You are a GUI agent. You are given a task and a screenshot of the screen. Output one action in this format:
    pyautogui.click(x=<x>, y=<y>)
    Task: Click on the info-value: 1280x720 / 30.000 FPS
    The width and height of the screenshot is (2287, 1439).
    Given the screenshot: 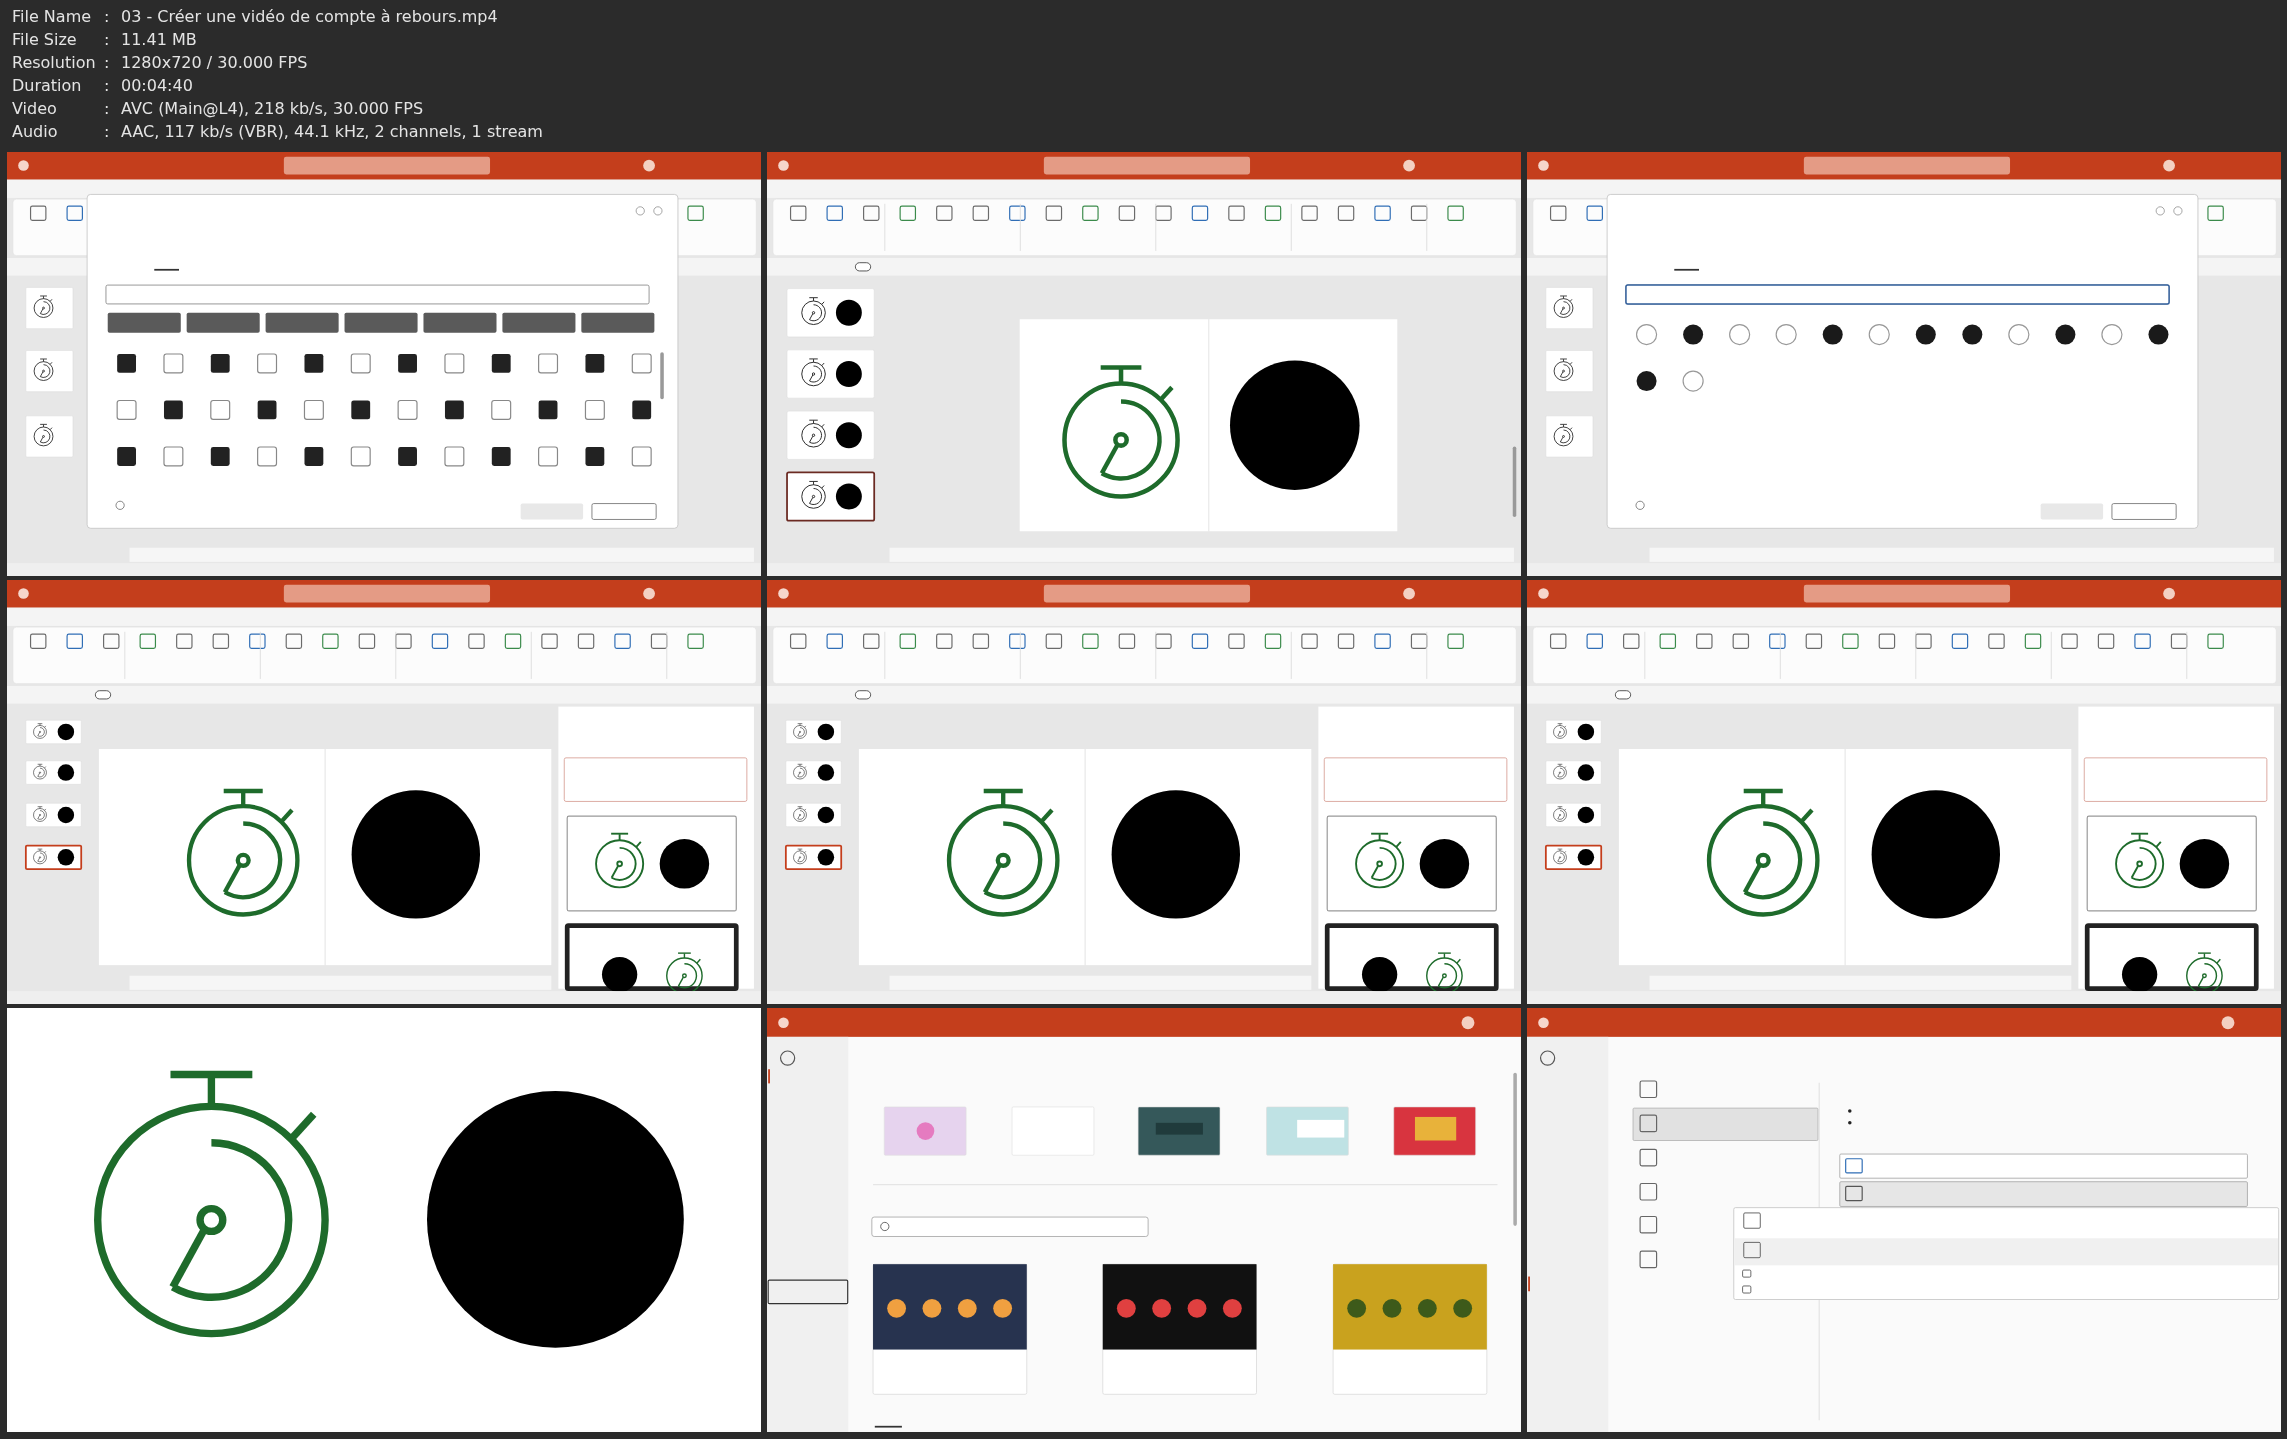 What is the action you would take?
    pyautogui.click(x=215, y=63)
    